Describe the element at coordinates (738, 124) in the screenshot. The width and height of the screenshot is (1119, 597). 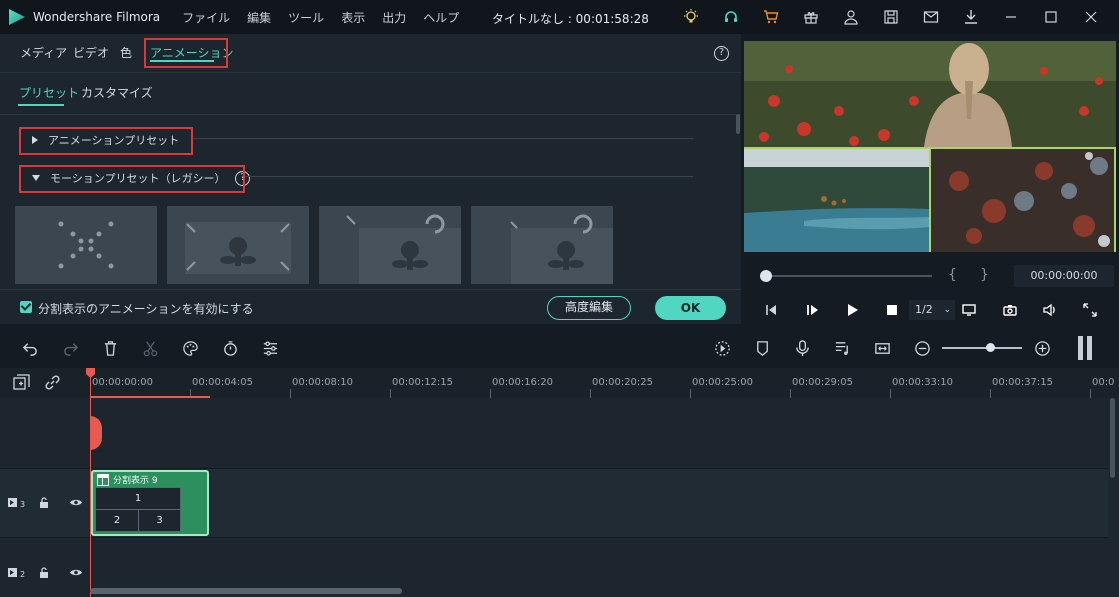
I see `panel-scrollbar` at that location.